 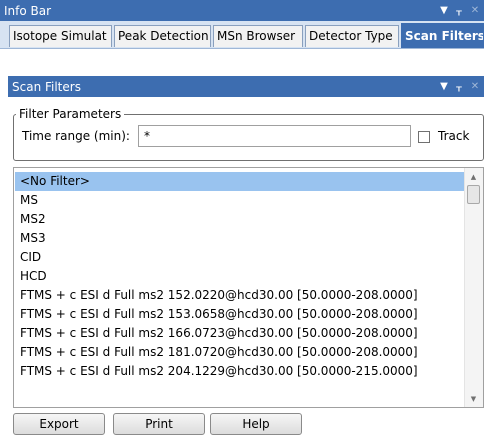 I want to click on scroll-up-icon: ▲, so click(x=473, y=176).